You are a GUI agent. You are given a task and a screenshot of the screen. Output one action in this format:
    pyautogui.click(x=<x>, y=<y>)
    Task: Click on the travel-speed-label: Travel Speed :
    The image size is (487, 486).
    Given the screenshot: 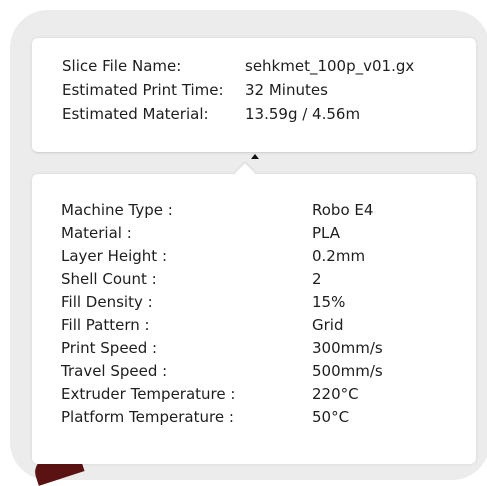 What is the action you would take?
    pyautogui.click(x=114, y=371)
    